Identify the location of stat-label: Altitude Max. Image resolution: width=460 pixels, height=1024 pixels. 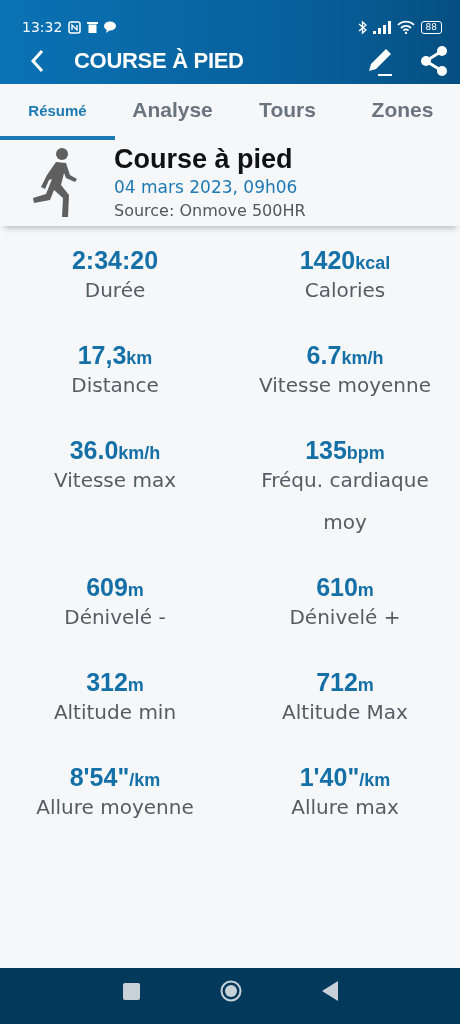
(345, 712).